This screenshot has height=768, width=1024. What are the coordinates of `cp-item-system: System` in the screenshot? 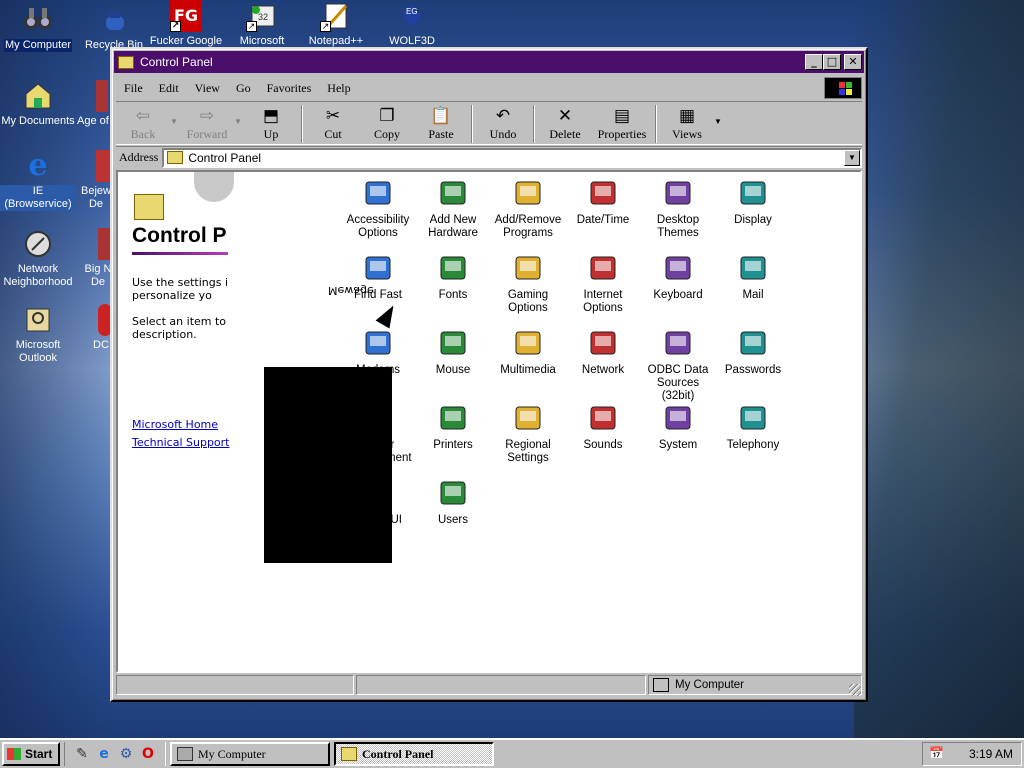 It's located at (678, 427).